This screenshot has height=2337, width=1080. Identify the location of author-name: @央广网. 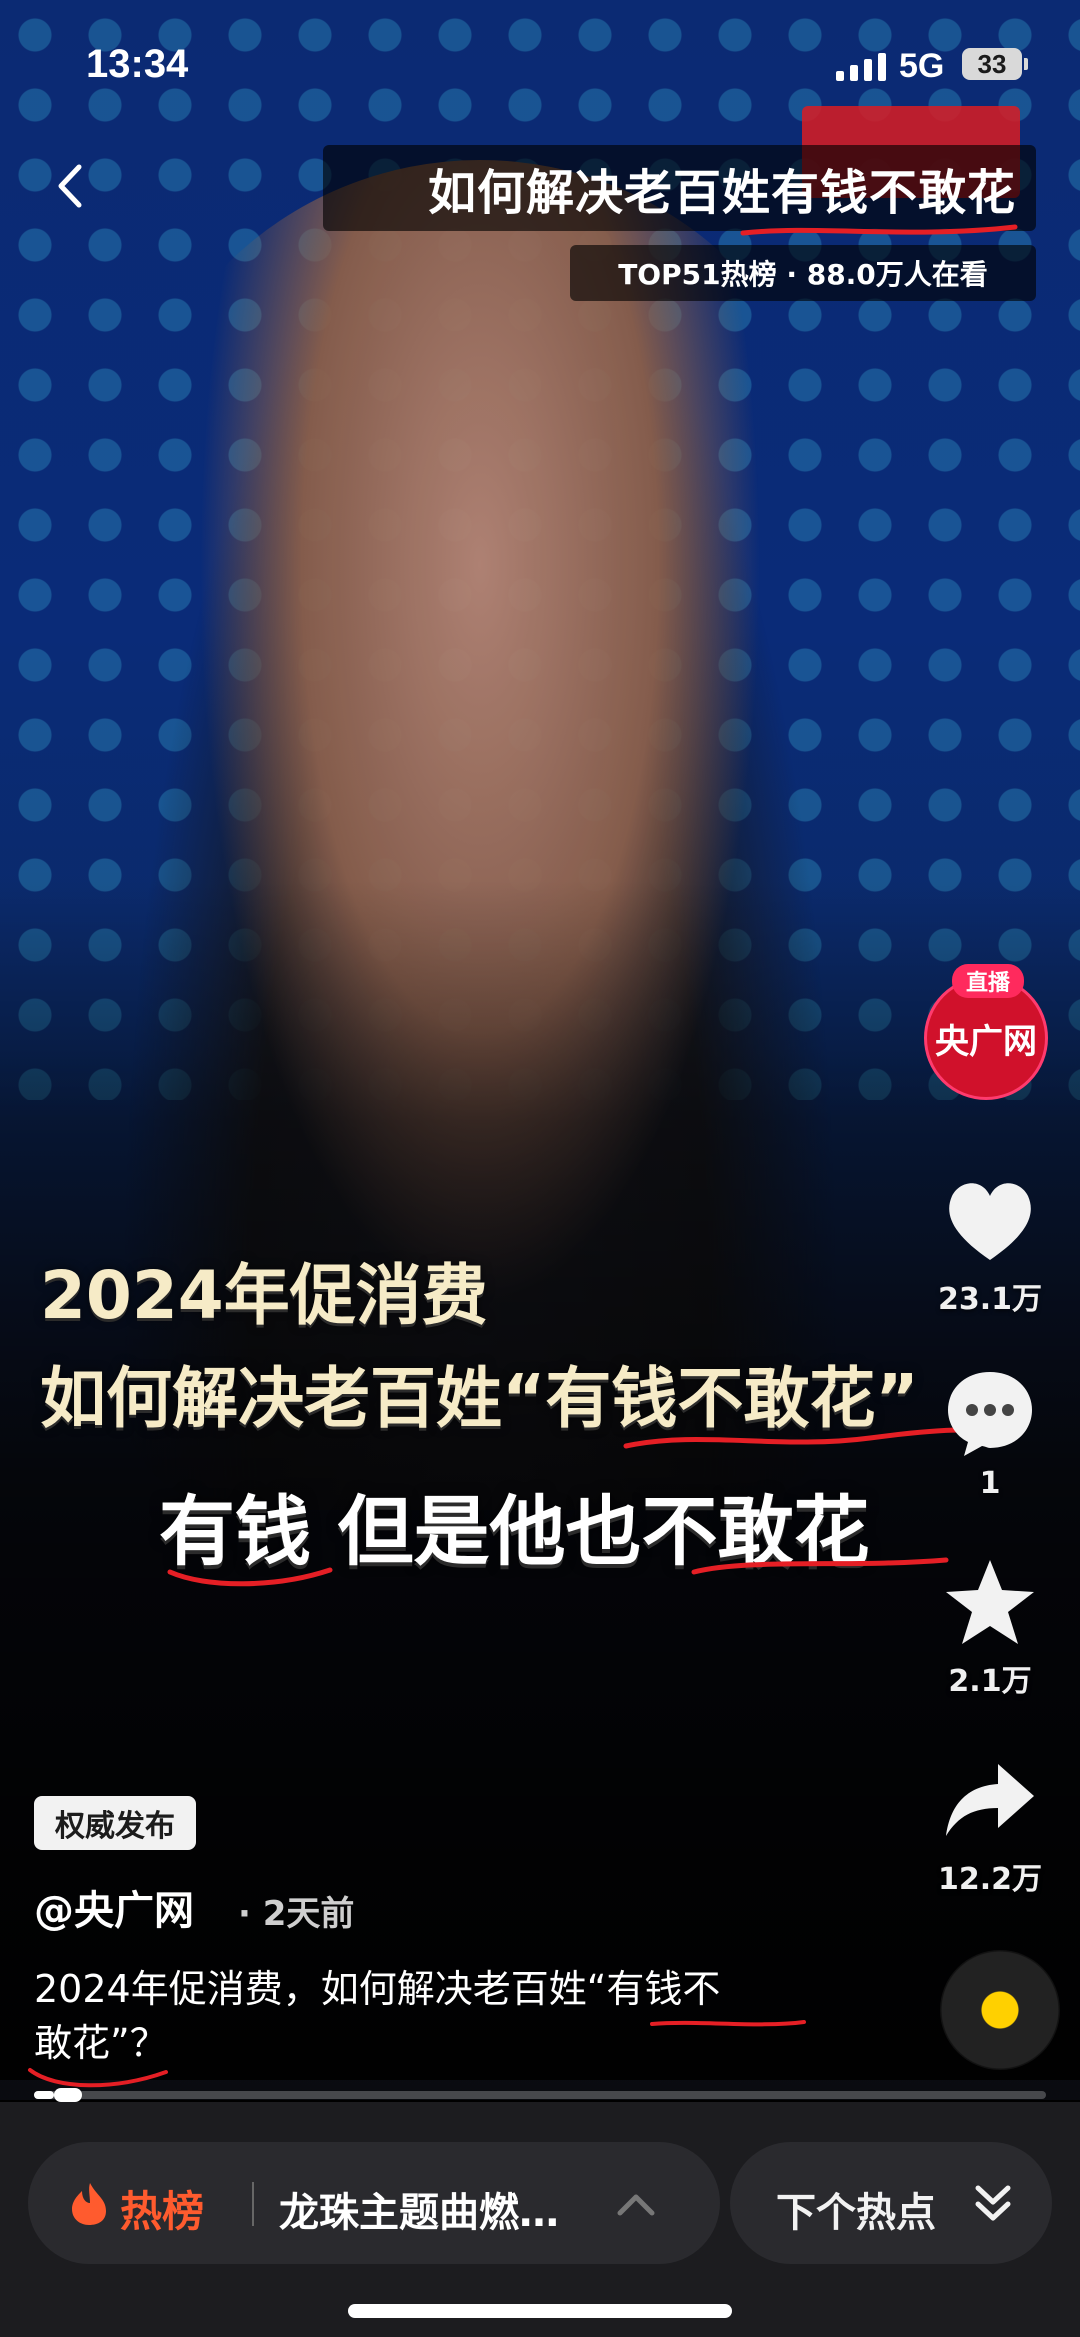
(114, 1907).